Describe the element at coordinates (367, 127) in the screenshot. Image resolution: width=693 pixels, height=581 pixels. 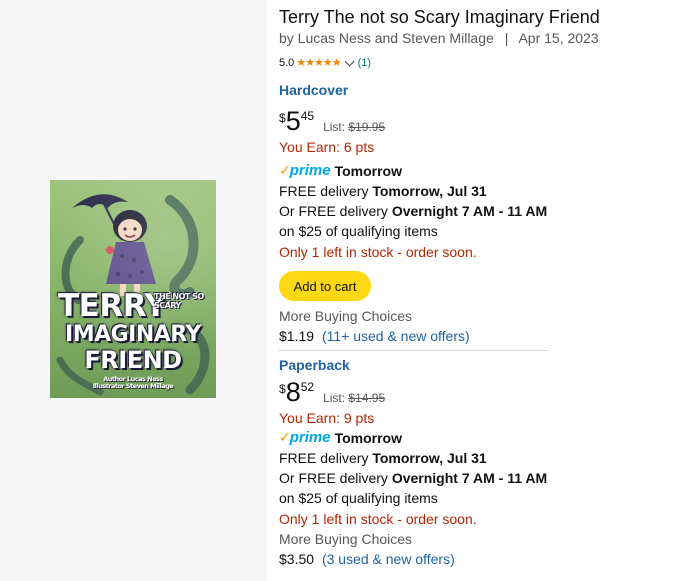
I see `list-price-value: $19.95` at that location.